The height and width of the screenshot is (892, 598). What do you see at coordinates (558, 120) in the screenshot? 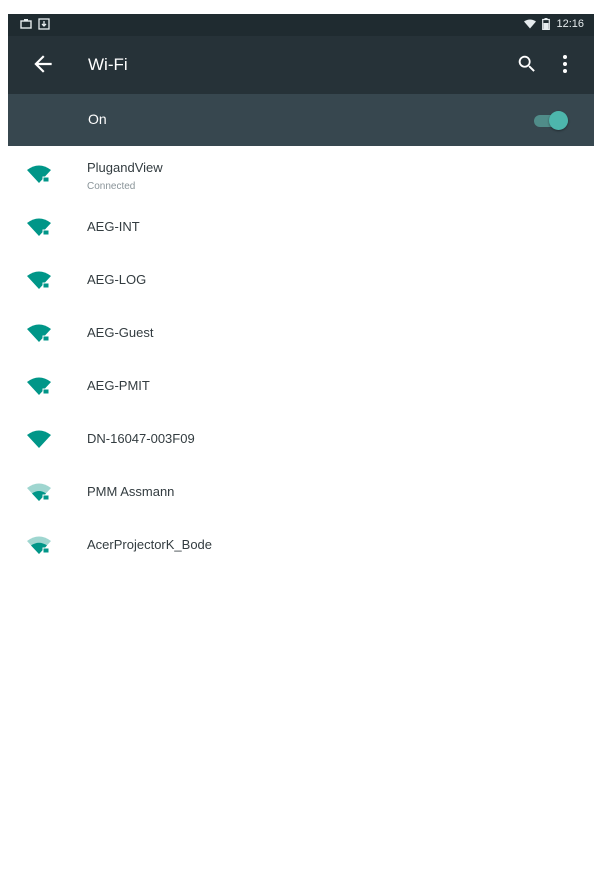
I see `toggle-thumb` at bounding box center [558, 120].